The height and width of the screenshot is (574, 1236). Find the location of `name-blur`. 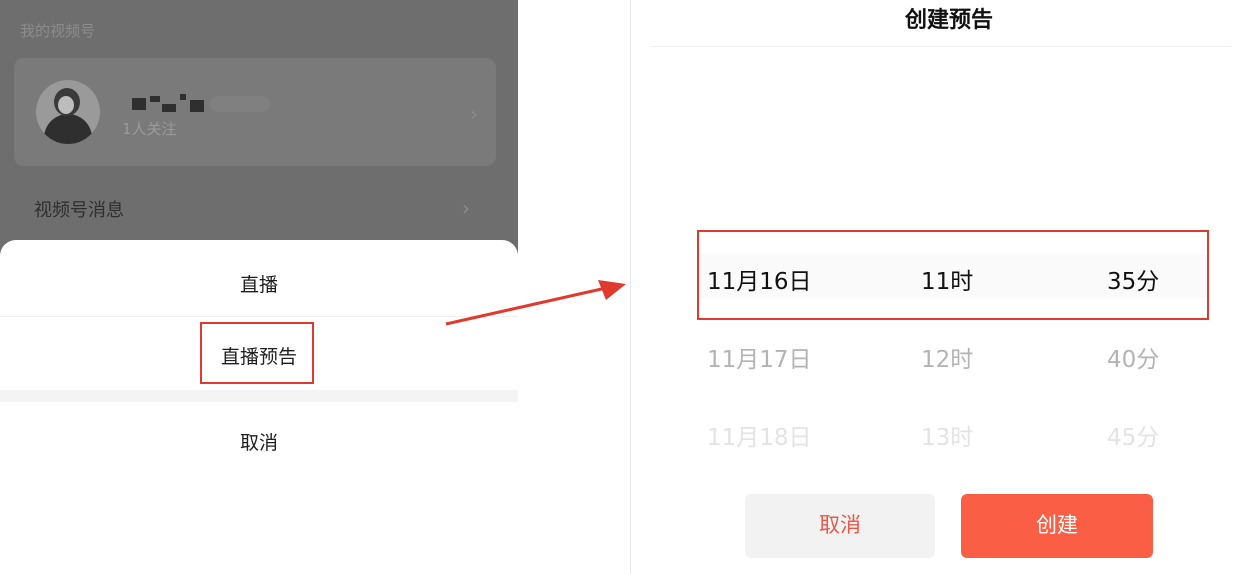

name-blur is located at coordinates (240, 104).